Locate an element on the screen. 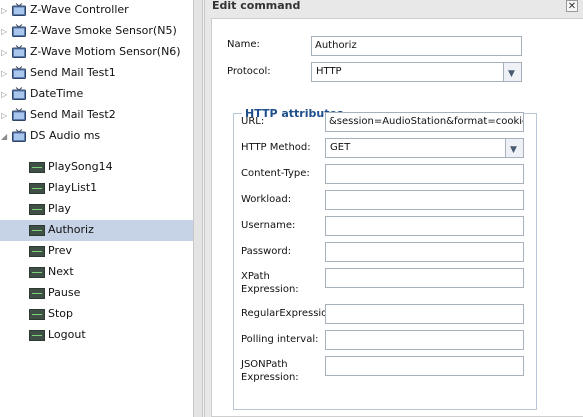 This screenshot has width=583, height=417. tree-device-label: DS Audio ms is located at coordinates (65, 135).